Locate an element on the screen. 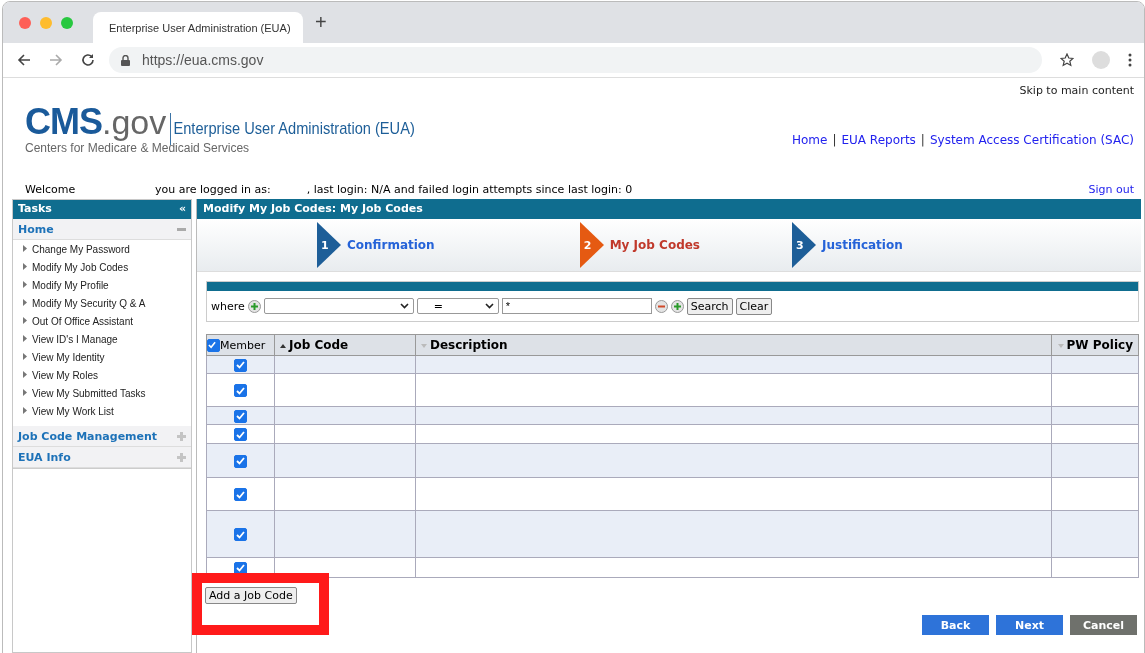 This screenshot has height=653, width=1145. sidebar-item: Out Of Office Assistant is located at coordinates (107, 325).